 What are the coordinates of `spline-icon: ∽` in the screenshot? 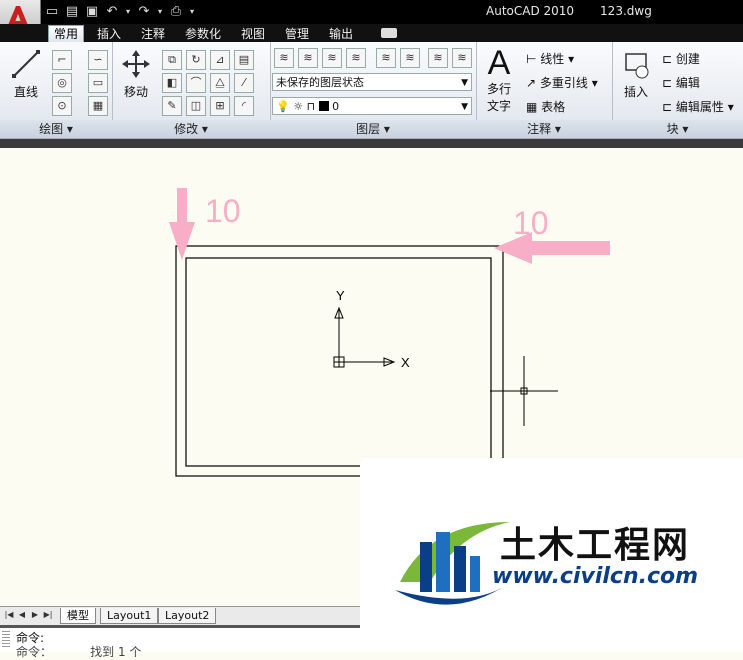 It's located at (98, 60).